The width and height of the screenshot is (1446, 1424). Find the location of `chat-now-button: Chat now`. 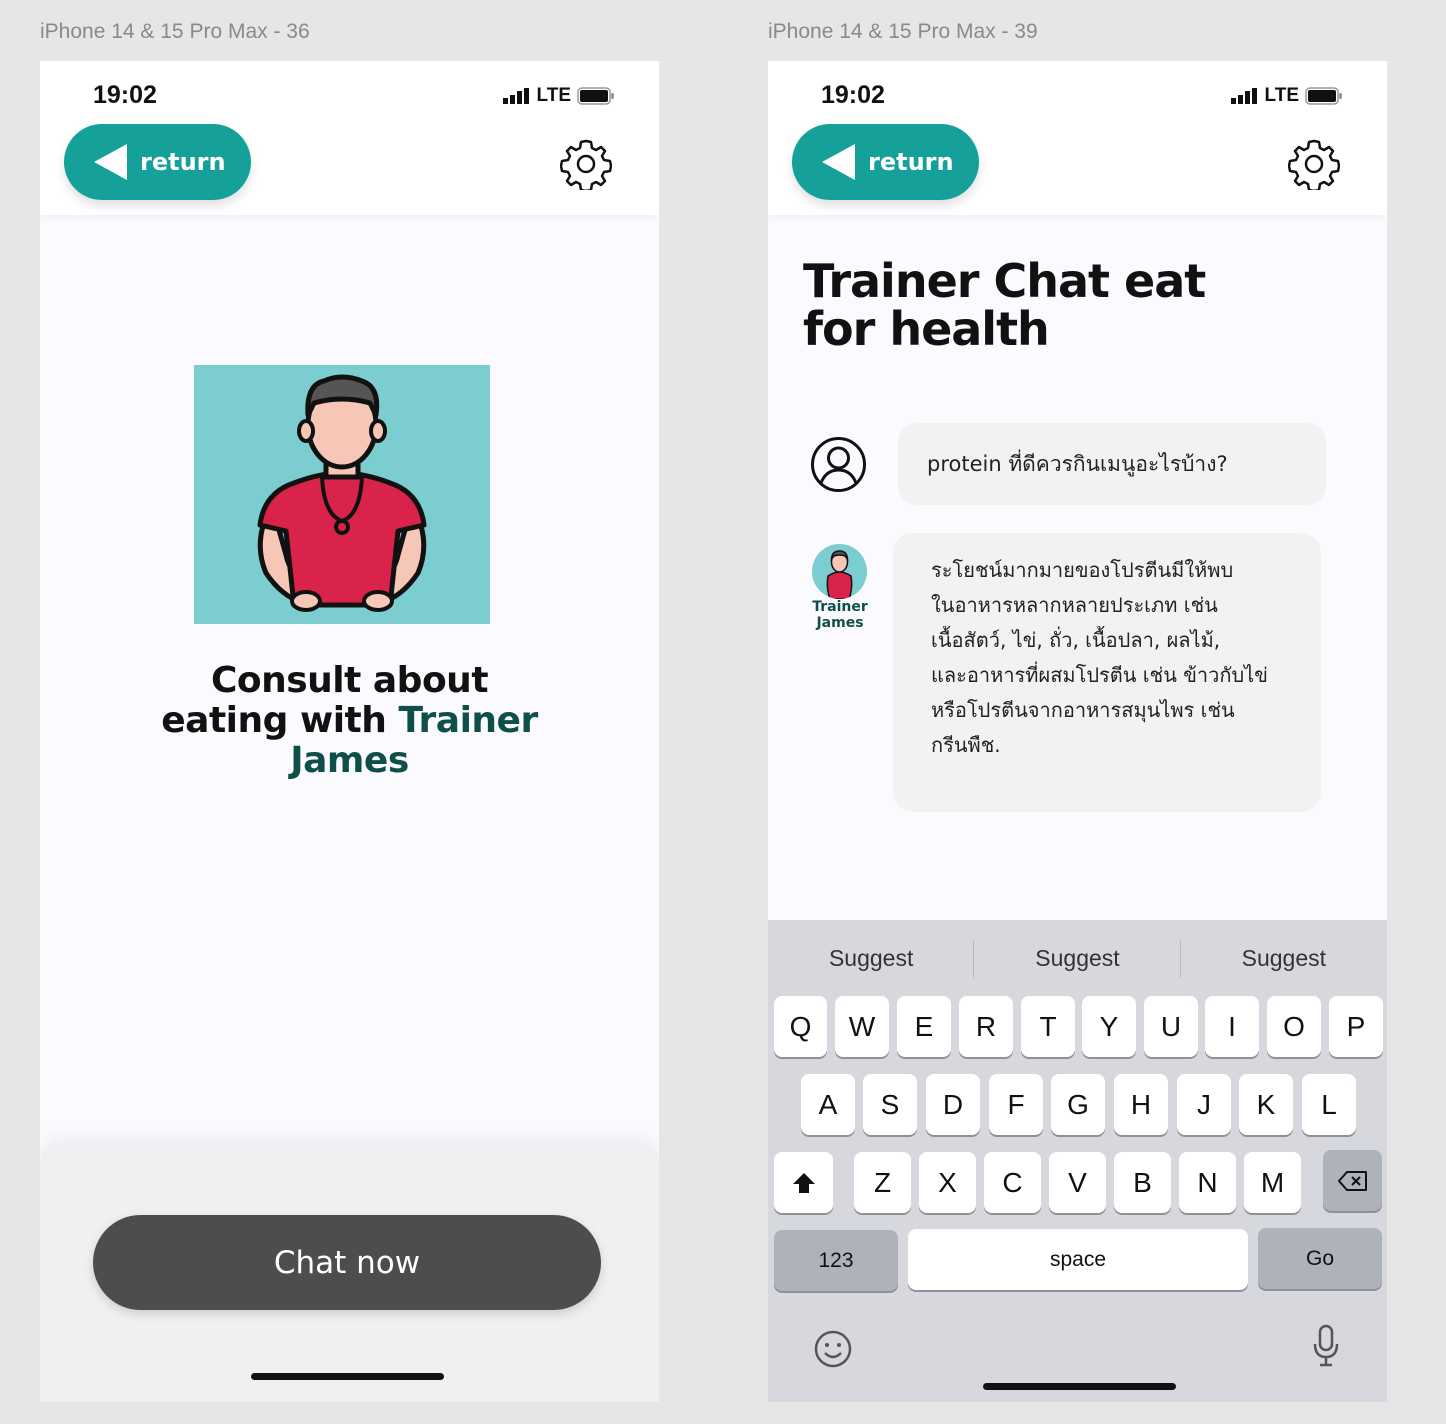

chat-now-button: Chat now is located at coordinates (347, 1262).